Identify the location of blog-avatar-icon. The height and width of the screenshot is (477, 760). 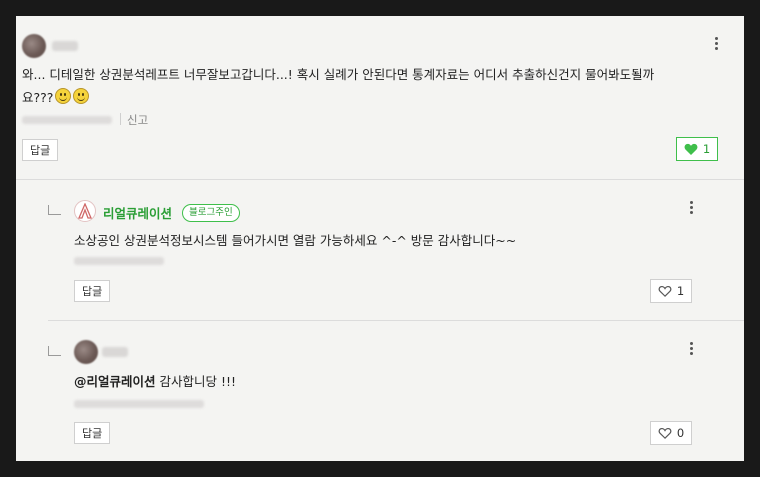
(85, 211).